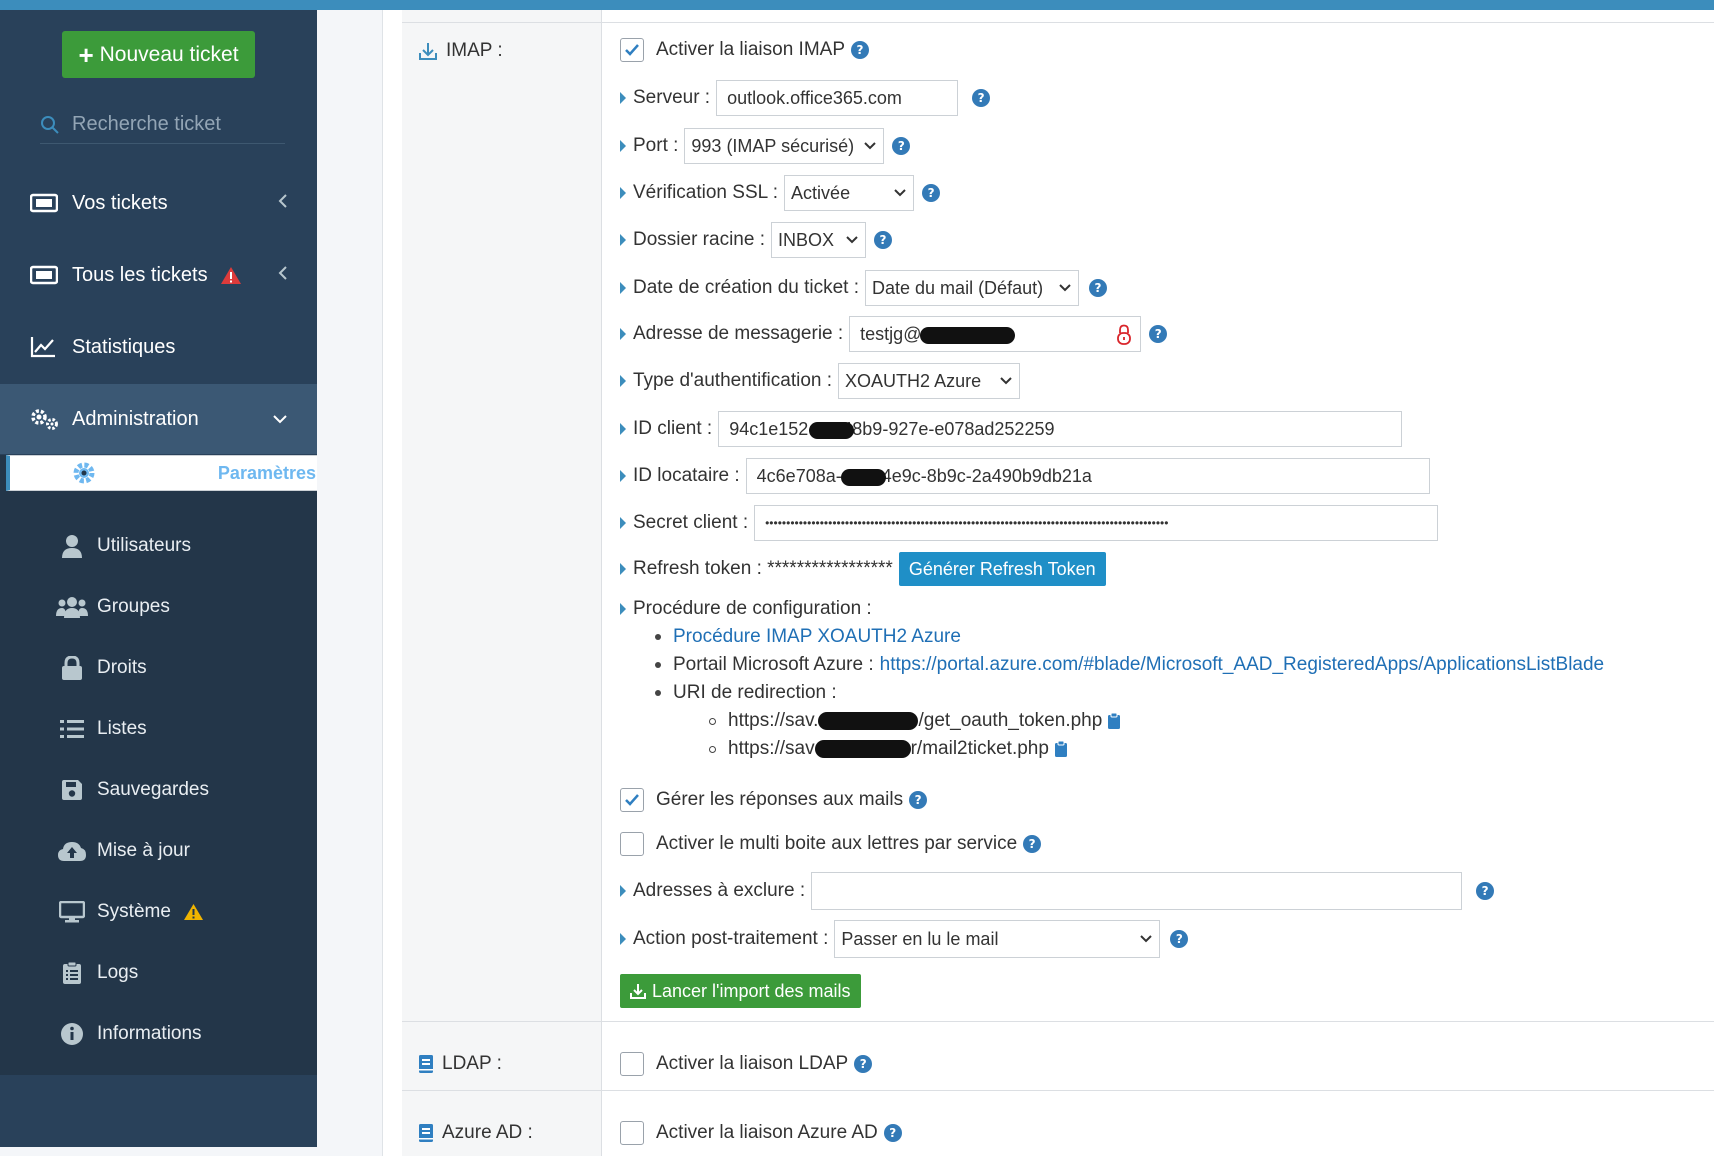 Image resolution: width=1714 pixels, height=1156 pixels. I want to click on submenu-item-label: Système, so click(134, 911).